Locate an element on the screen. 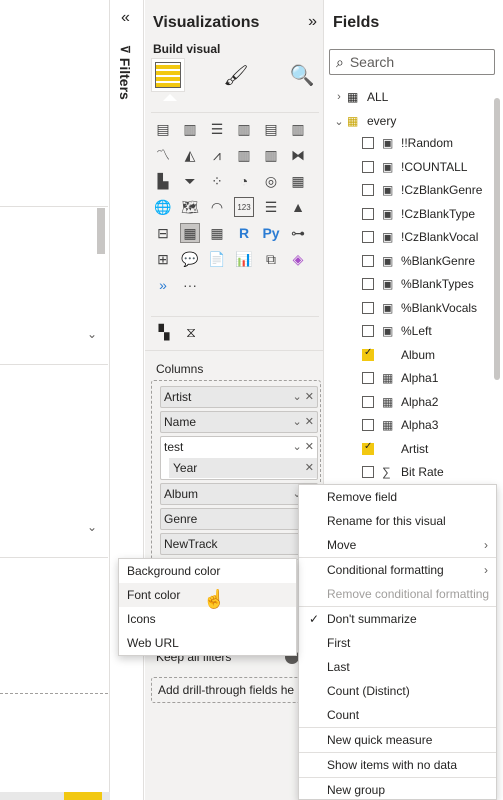 Image resolution: width=503 pixels, height=800 pixels. menu-conditional-formatting: Conditional formatting › is located at coordinates (397, 570).